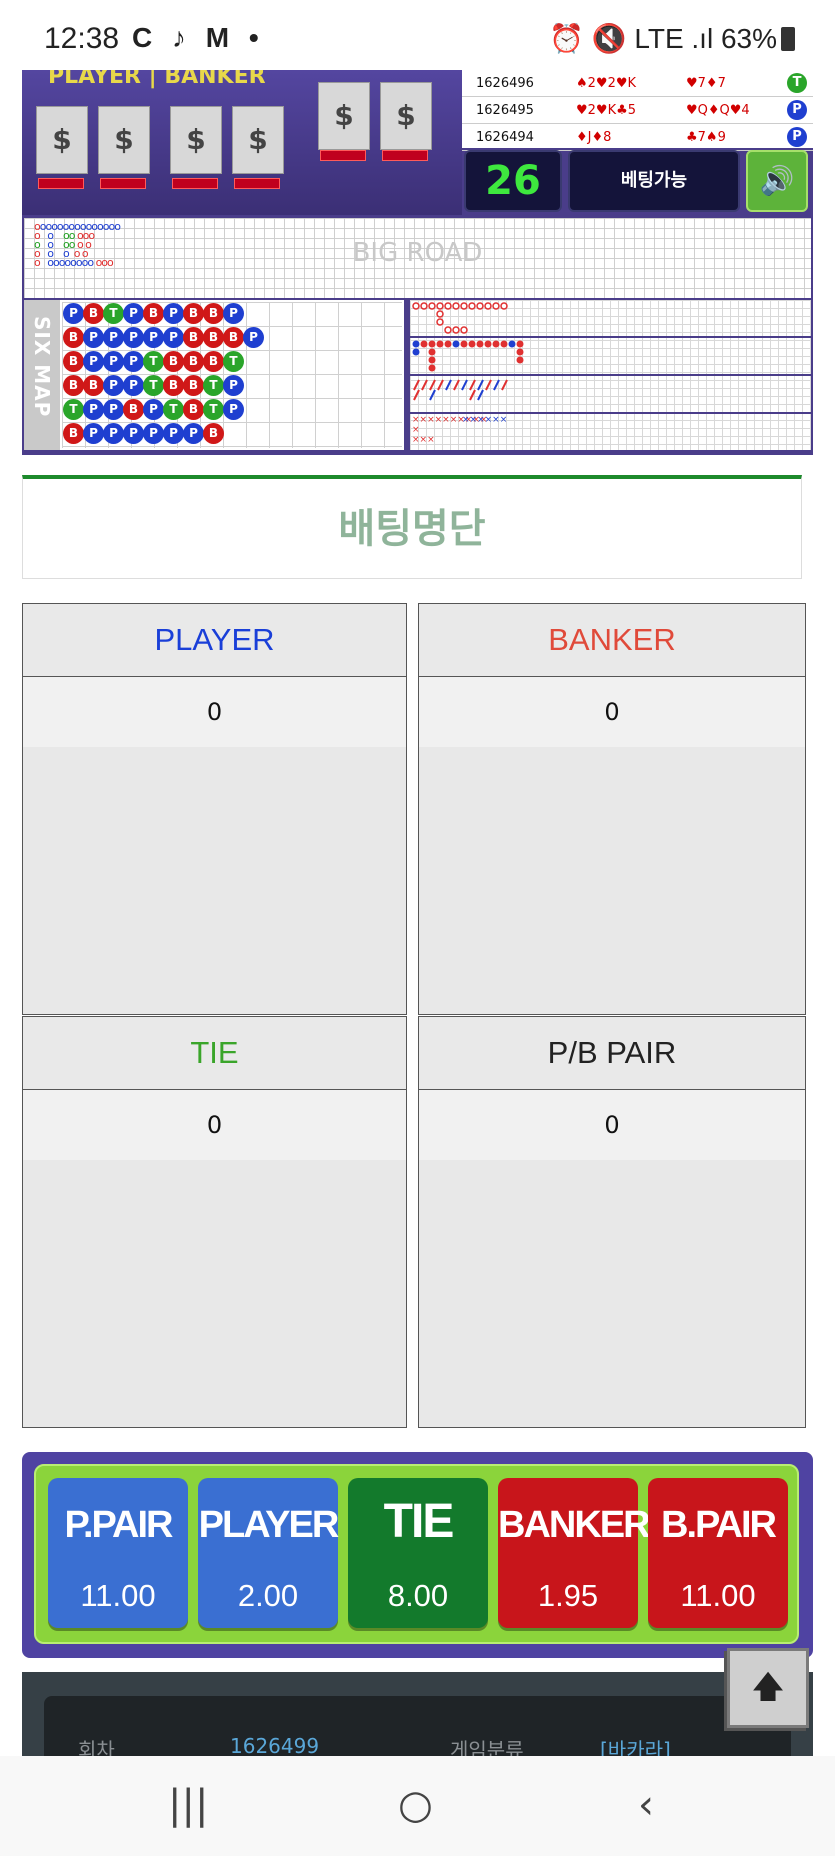 This screenshot has height=1856, width=835. I want to click on derived-roads-marks: ×××××××××× ×××××× × ×××, so click(468, 373).